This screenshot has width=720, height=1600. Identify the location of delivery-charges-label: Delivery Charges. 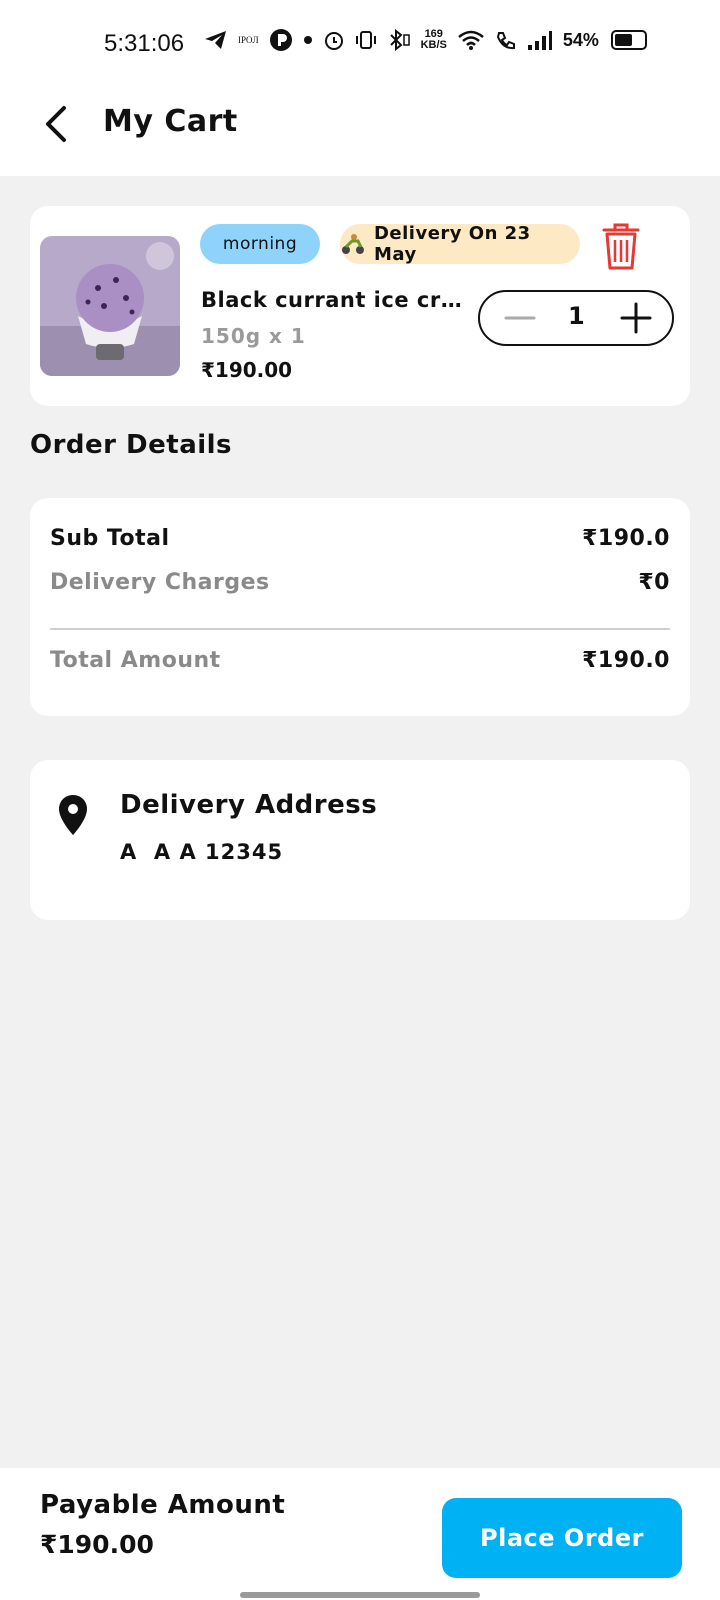
(160, 582).